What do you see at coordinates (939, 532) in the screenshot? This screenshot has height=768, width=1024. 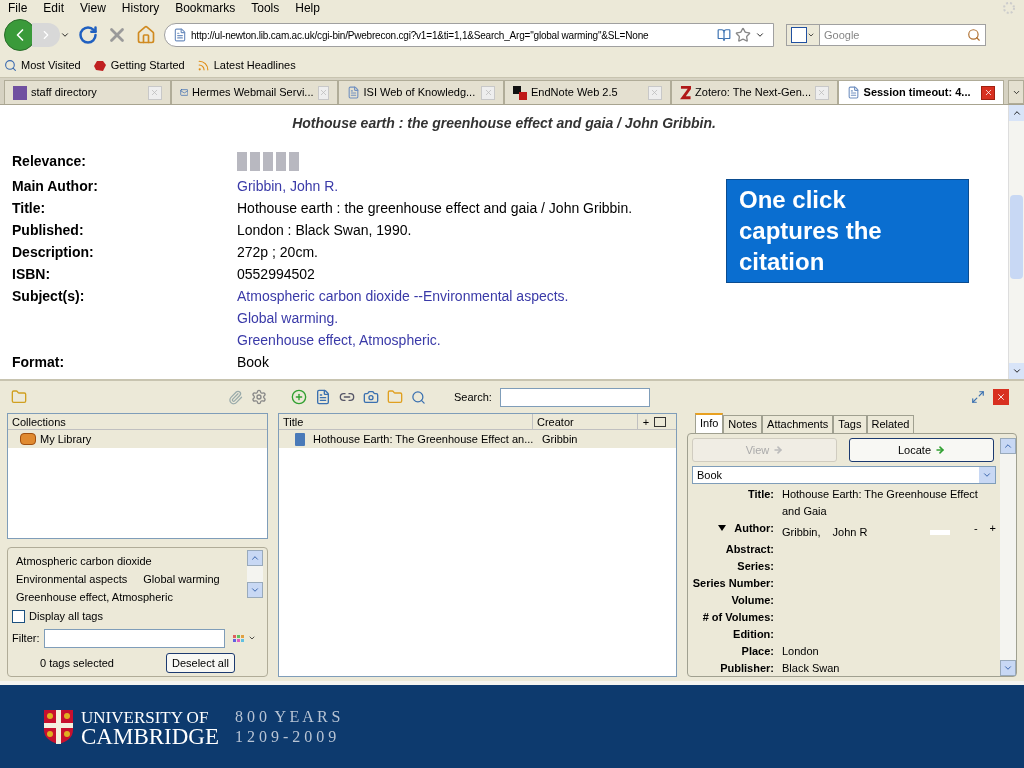 I see `creator-mode-field` at bounding box center [939, 532].